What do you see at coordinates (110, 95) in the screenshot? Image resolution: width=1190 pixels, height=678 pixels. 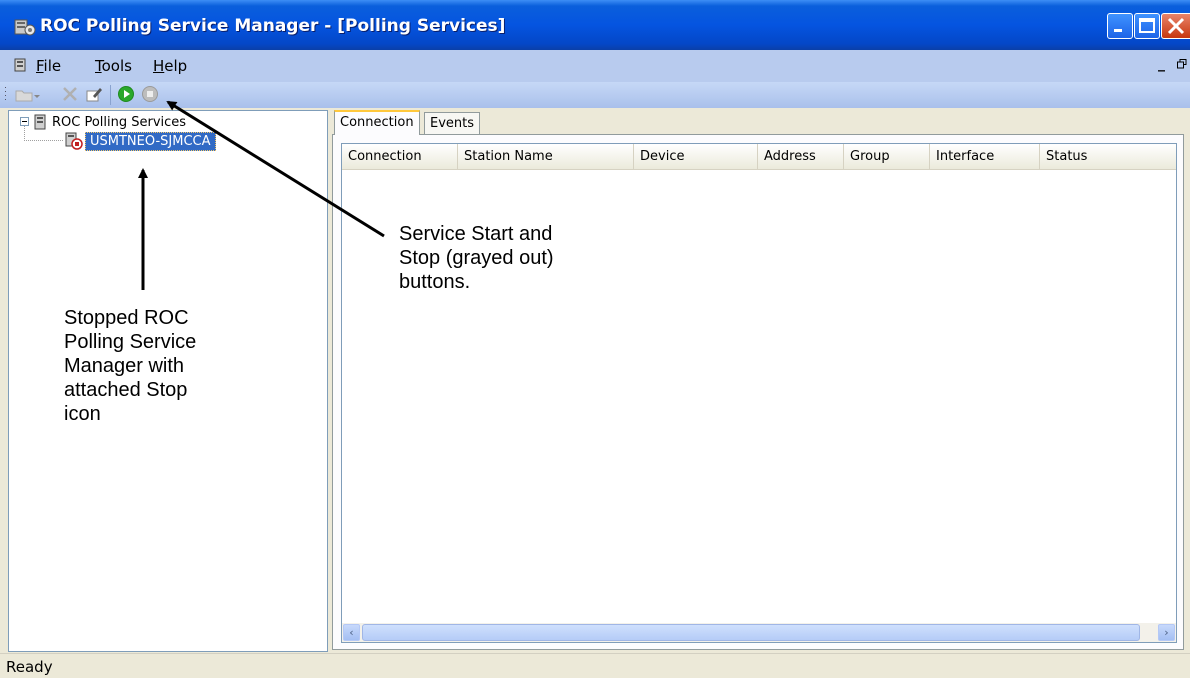 I see `toolbar-separator` at bounding box center [110, 95].